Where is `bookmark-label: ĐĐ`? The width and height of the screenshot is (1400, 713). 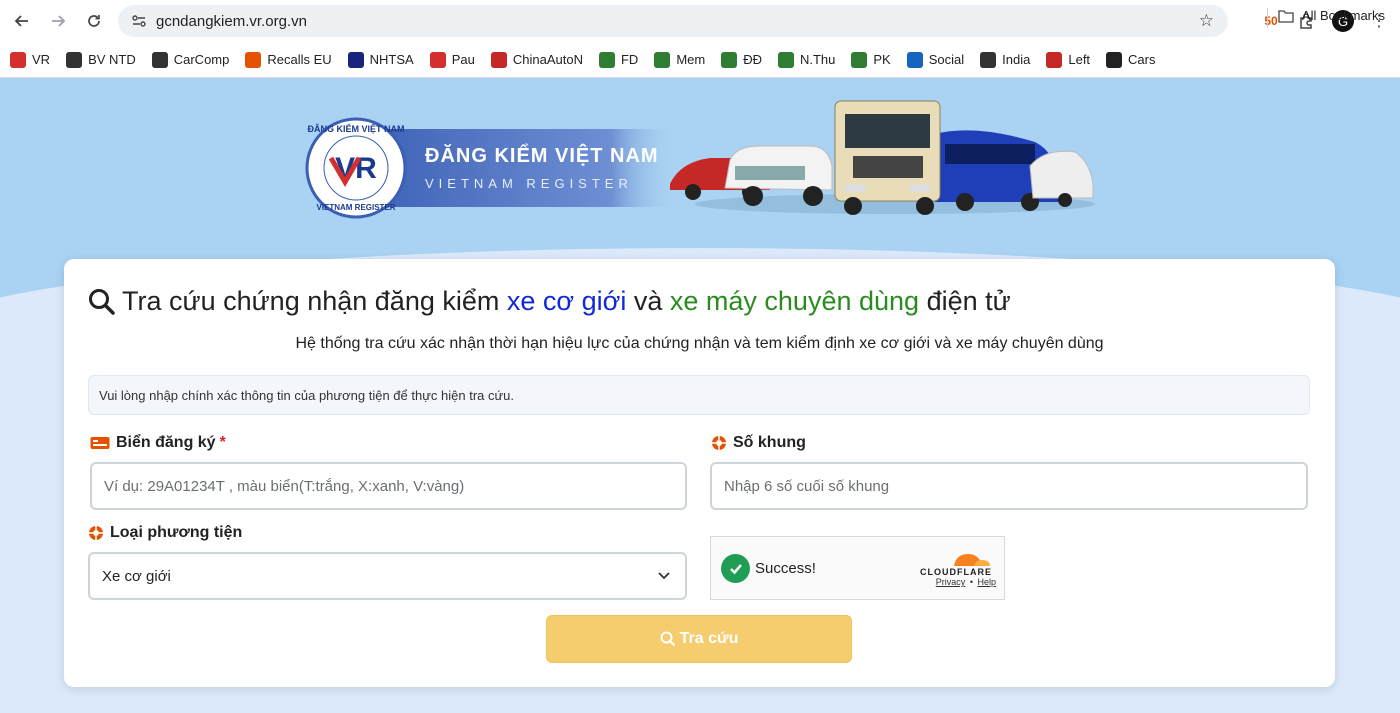 bookmark-label: ĐĐ is located at coordinates (752, 59).